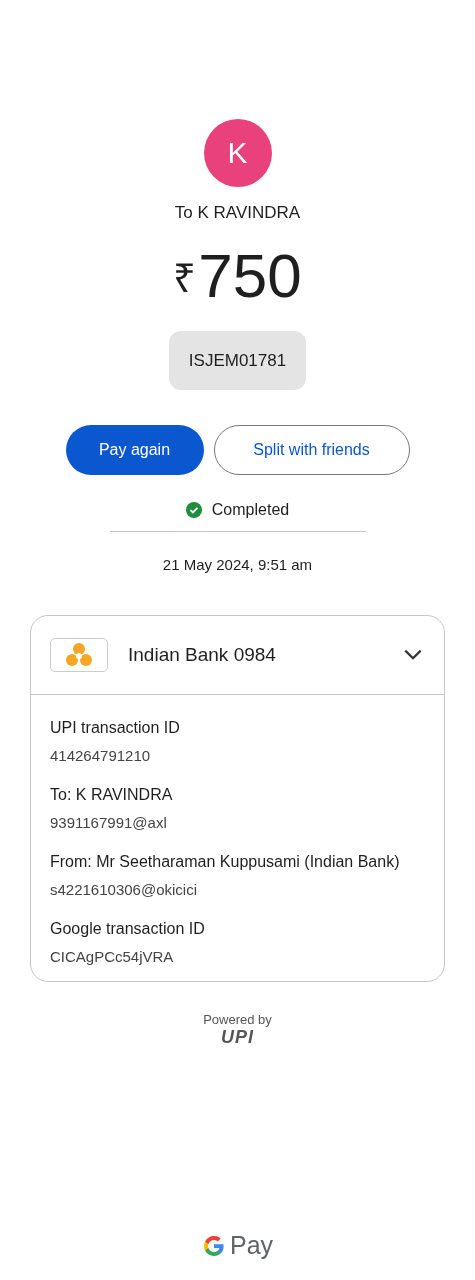  What do you see at coordinates (112, 795) in the screenshot?
I see `detail-label: To: K RAVINDRA` at bounding box center [112, 795].